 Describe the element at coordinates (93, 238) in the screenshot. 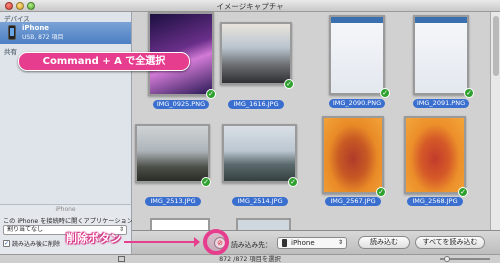

I see `delete-button-annotation: 削除ボタン` at that location.